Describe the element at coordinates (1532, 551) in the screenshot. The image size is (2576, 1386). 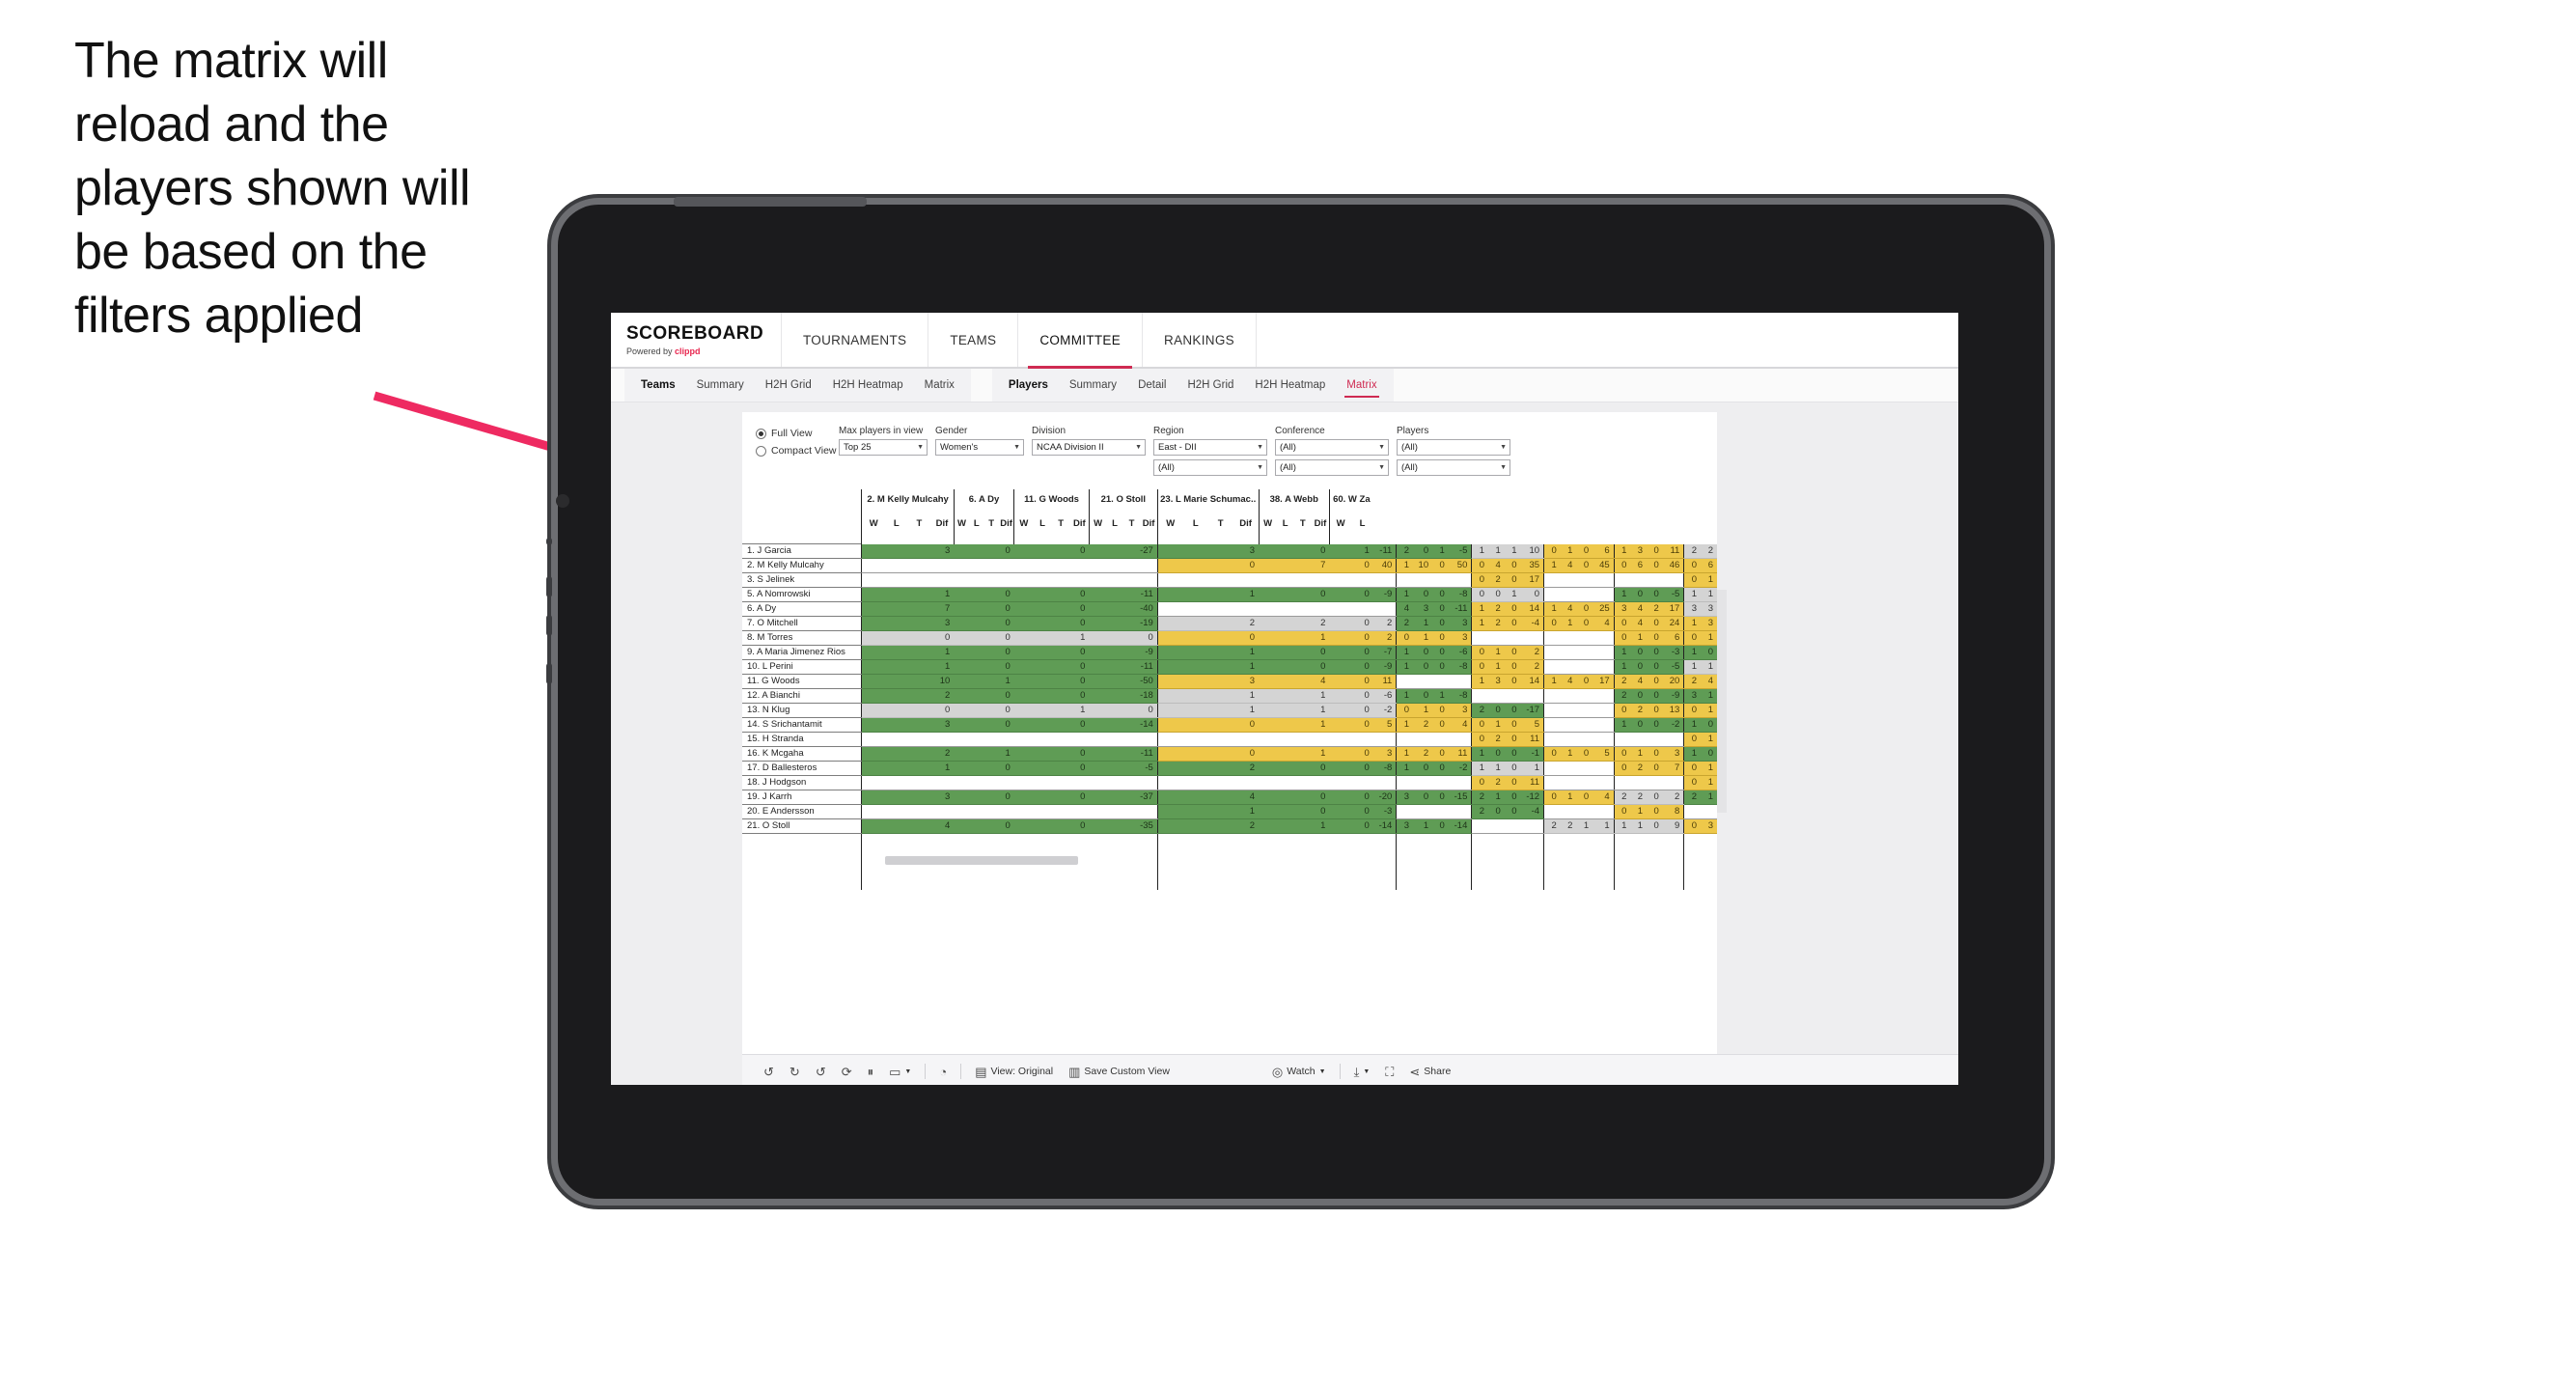
I see `matrix-cell: 10` at that location.